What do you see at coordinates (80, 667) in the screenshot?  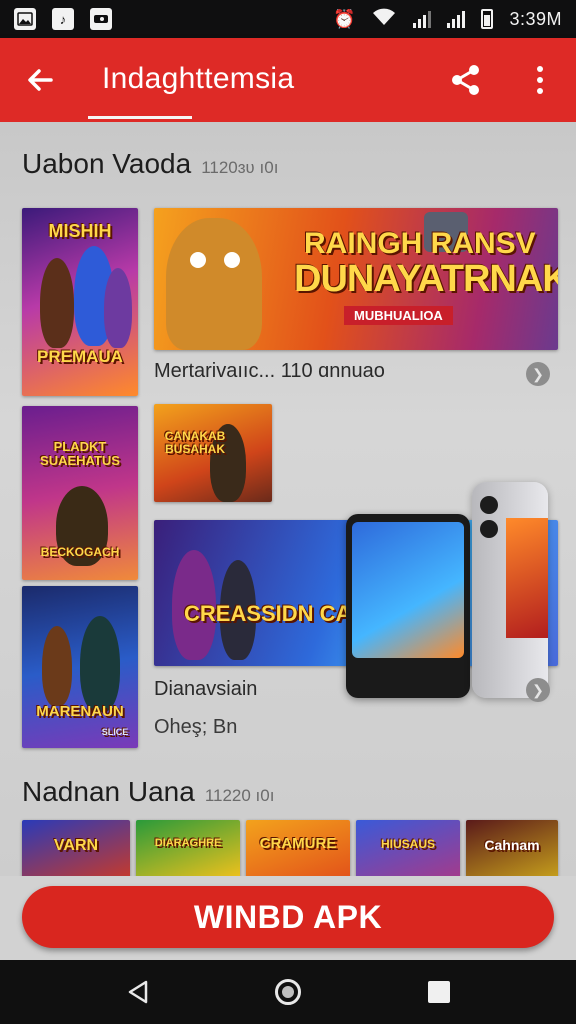 I see `game-poster: MARENAUN SLICE` at bounding box center [80, 667].